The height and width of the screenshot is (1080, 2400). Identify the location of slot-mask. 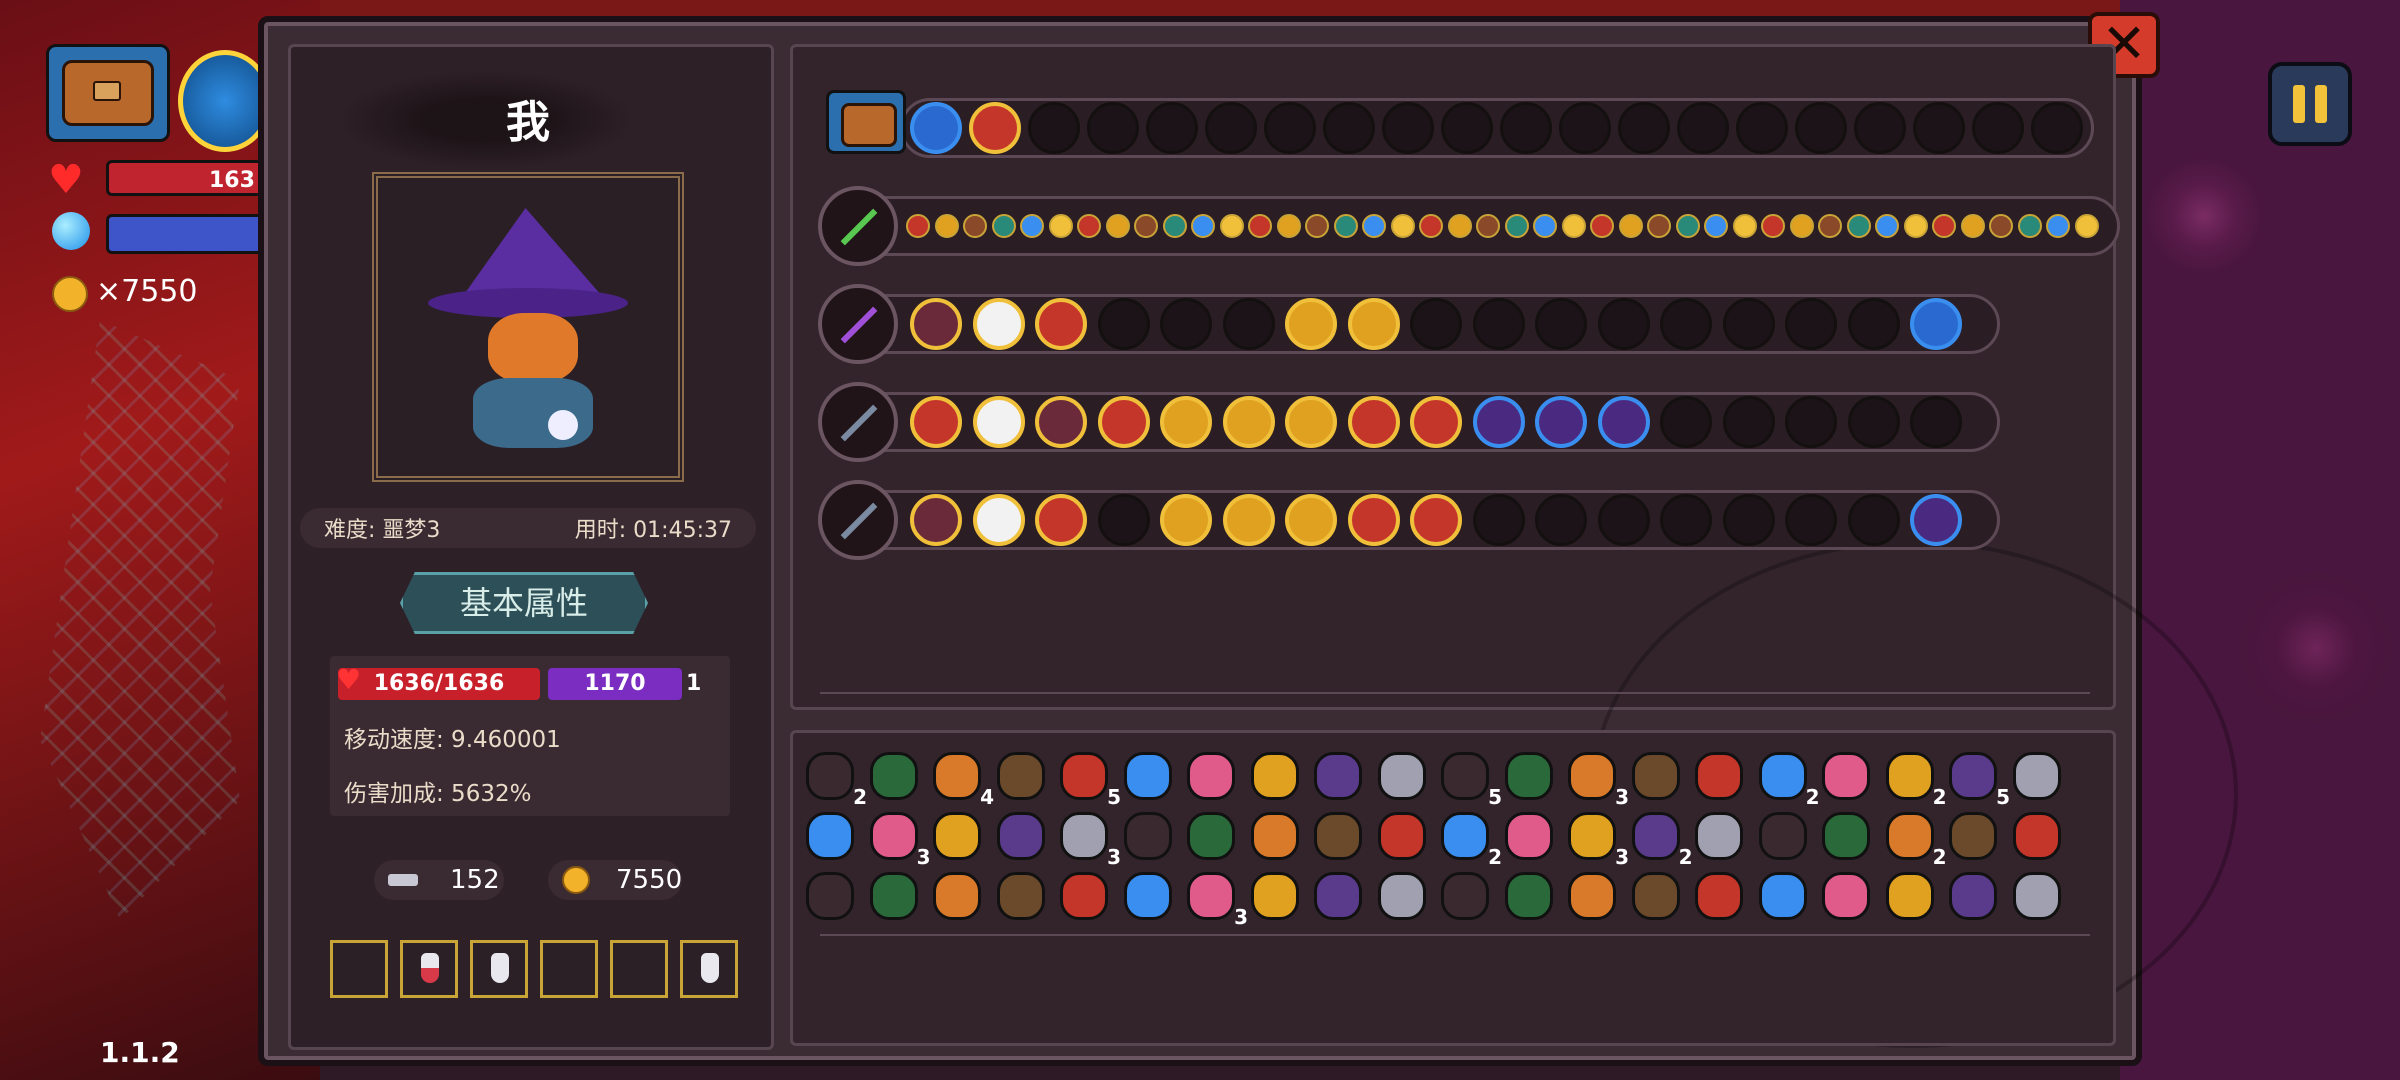
(936, 520).